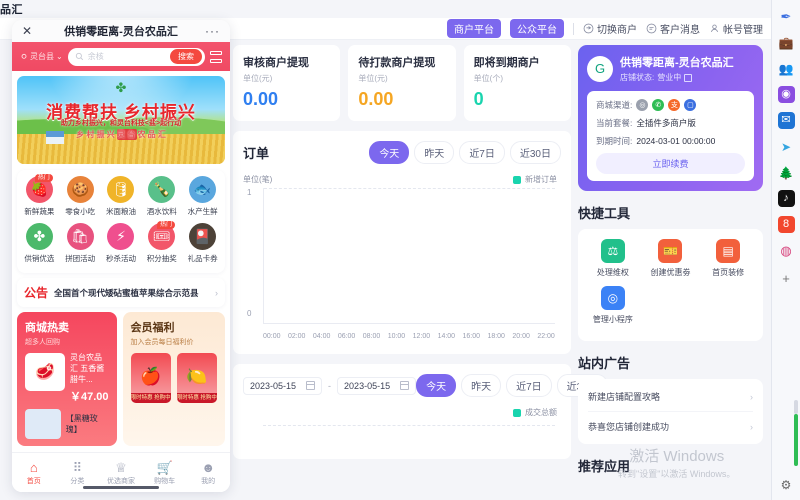 Image resolution: width=800 pixels, height=500 pixels. What do you see at coordinates (786, 68) in the screenshot?
I see `people-icon: 👥` at bounding box center [786, 68].